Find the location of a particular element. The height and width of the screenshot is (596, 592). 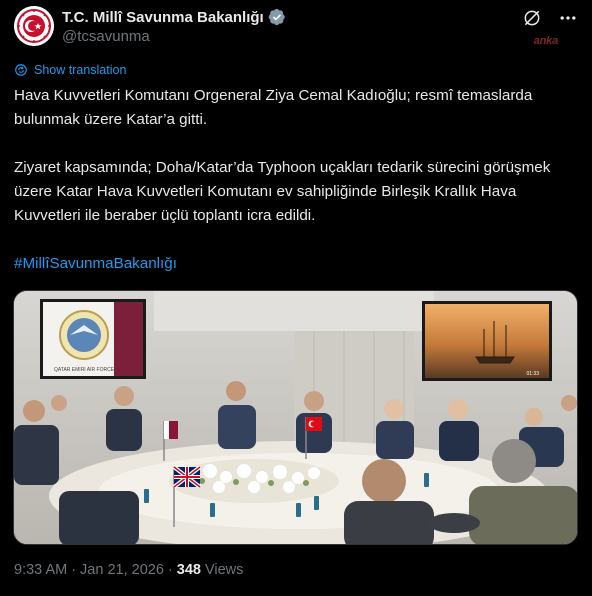

ministry-emblem-icon is located at coordinates (34, 26).